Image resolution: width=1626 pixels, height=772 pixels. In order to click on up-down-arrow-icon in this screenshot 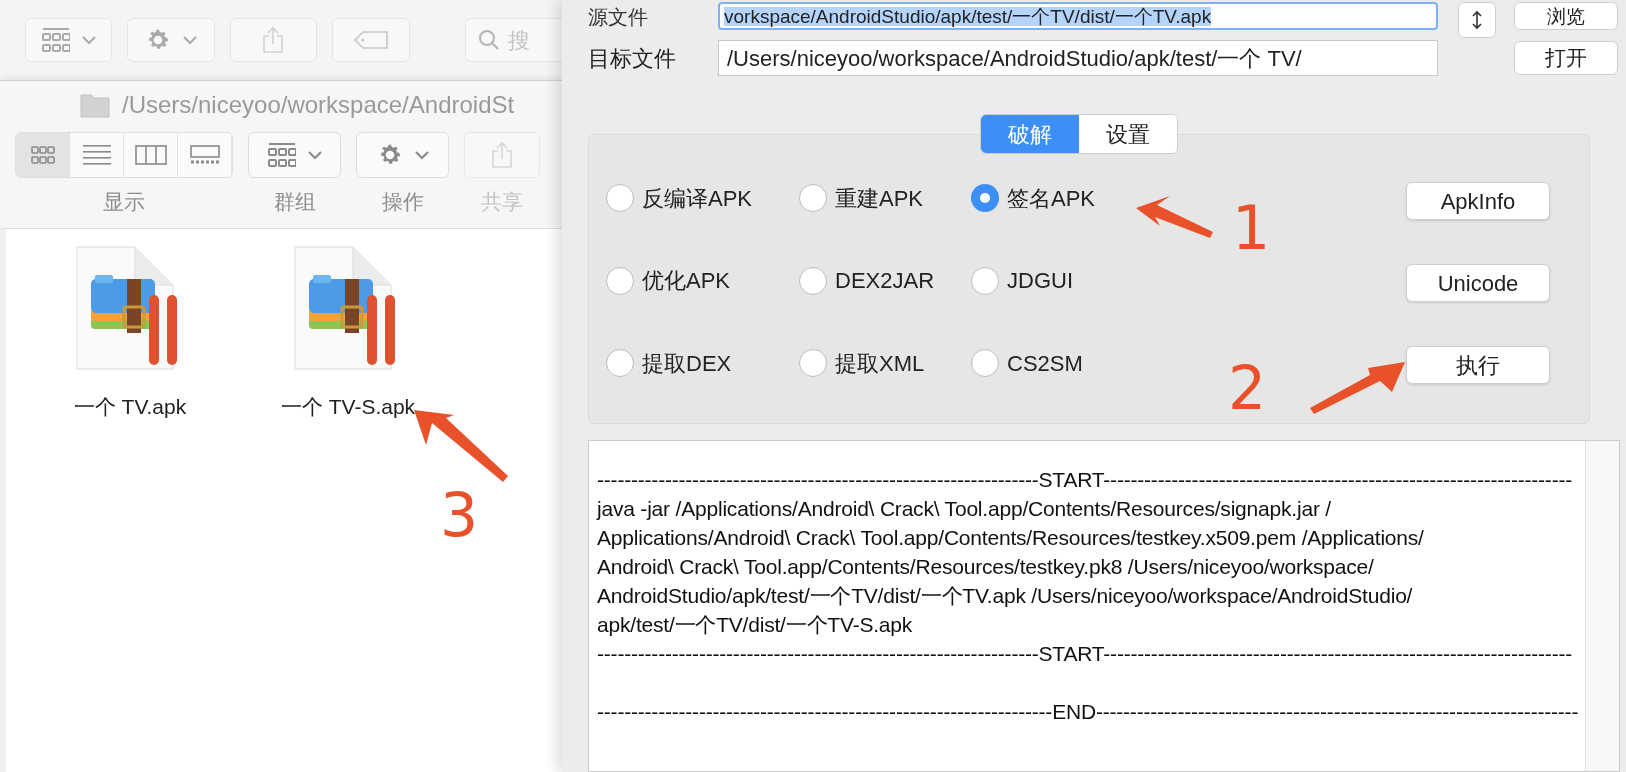, I will do `click(1477, 20)`.